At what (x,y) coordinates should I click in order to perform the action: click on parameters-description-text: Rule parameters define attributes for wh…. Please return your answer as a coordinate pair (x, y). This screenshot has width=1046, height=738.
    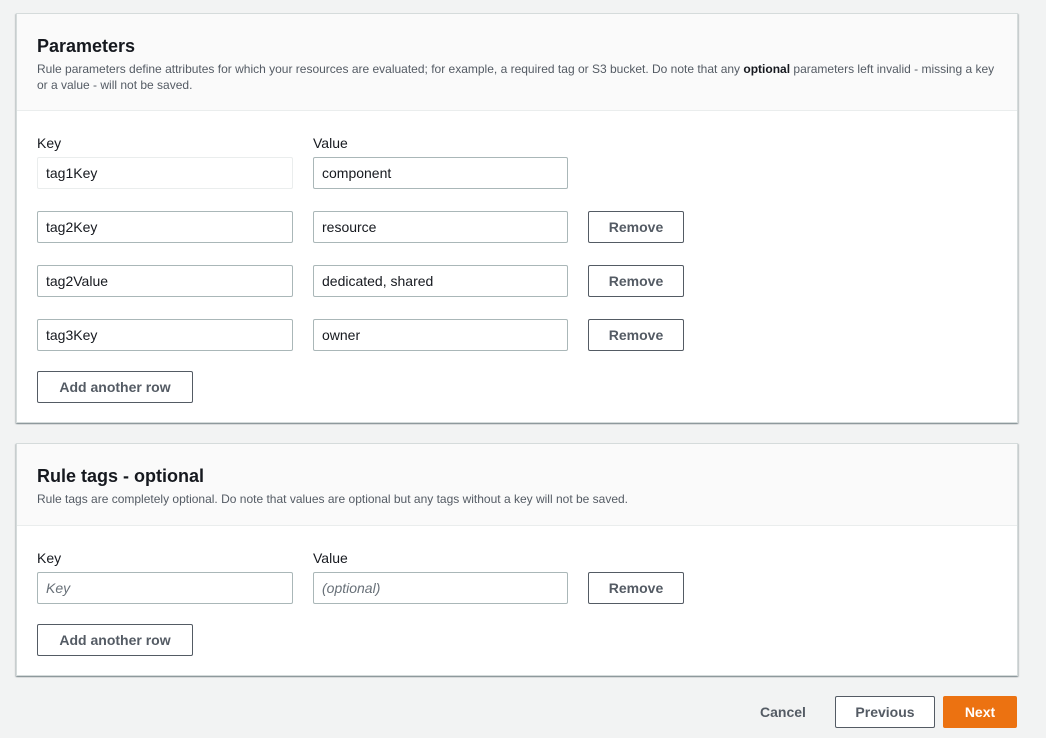
    Looking at the image, I should click on (390, 69).